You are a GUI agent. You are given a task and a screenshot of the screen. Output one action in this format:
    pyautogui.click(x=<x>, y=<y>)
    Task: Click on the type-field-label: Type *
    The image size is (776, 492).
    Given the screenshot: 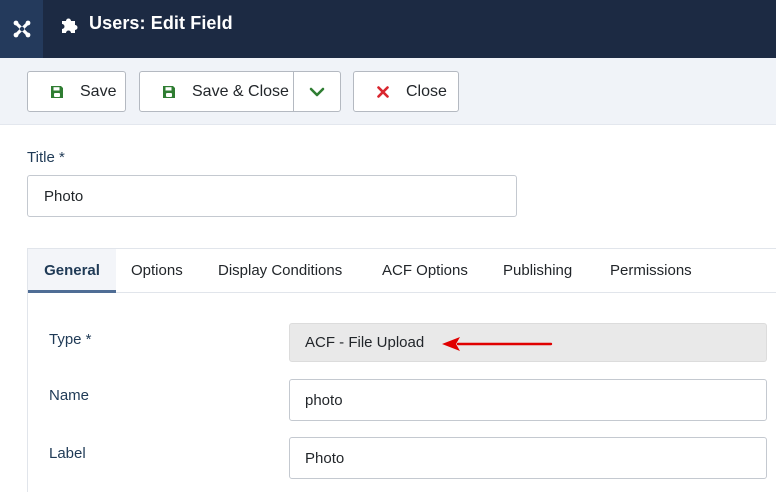 What is the action you would take?
    pyautogui.click(x=70, y=339)
    